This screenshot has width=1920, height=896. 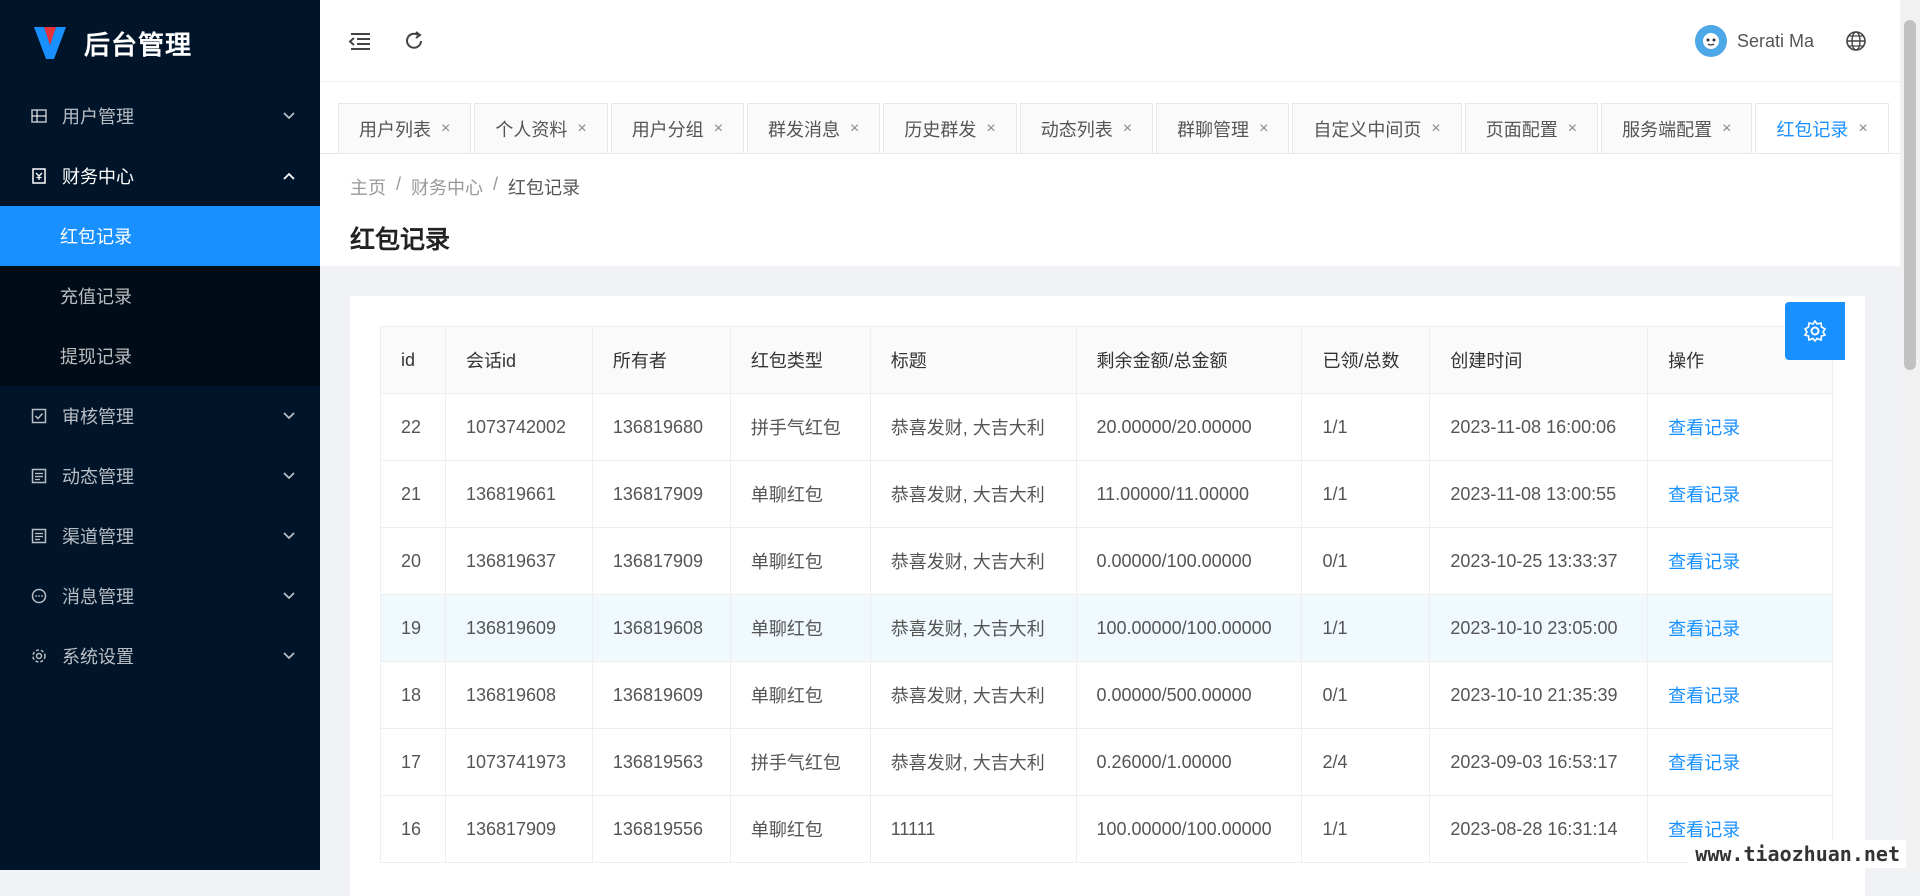 What do you see at coordinates (160, 656) in the screenshot?
I see `sidebar-item-settings: 系统设置` at bounding box center [160, 656].